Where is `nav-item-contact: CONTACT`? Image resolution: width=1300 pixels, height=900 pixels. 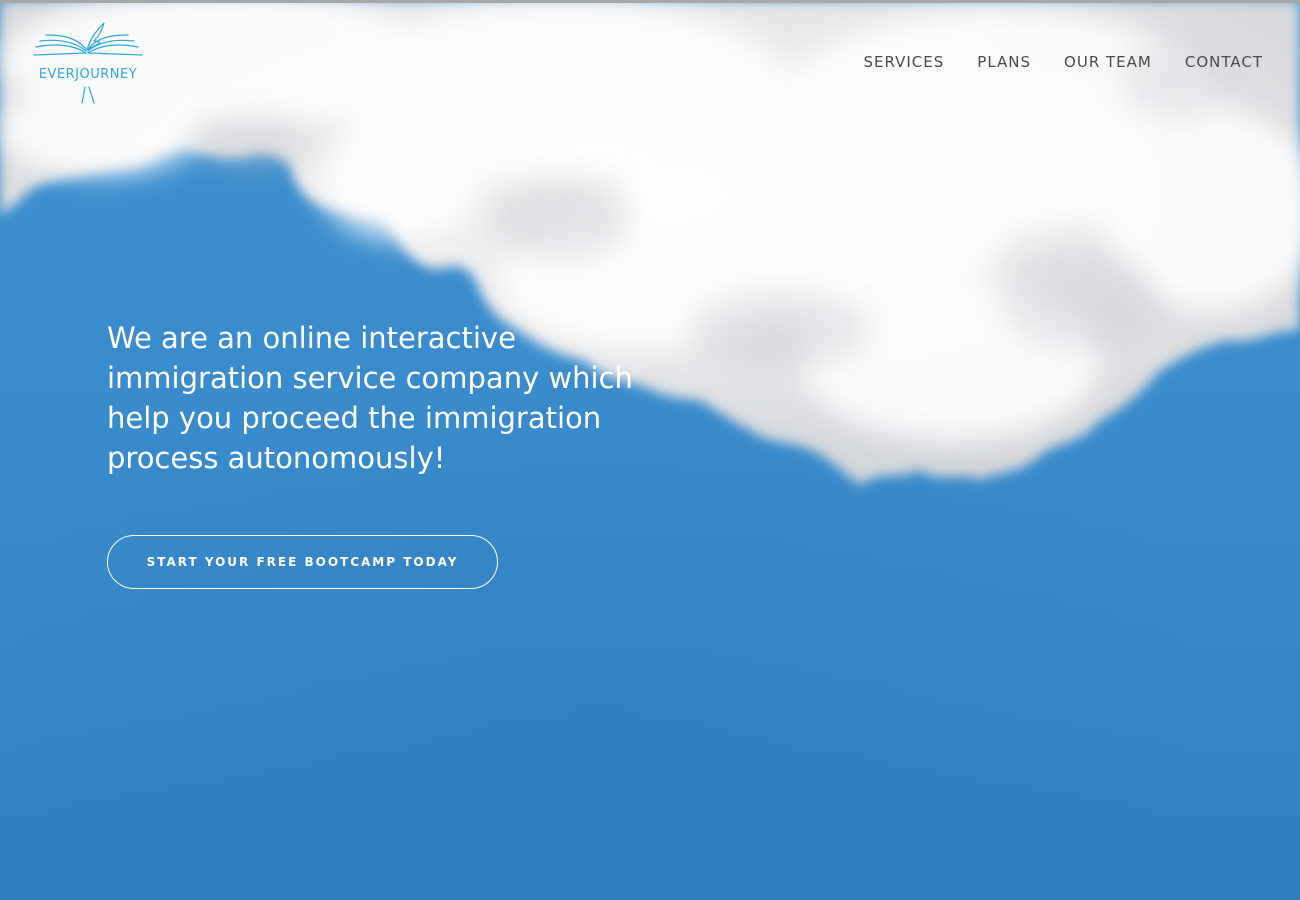
nav-item-contact: CONTACT is located at coordinates (1224, 62).